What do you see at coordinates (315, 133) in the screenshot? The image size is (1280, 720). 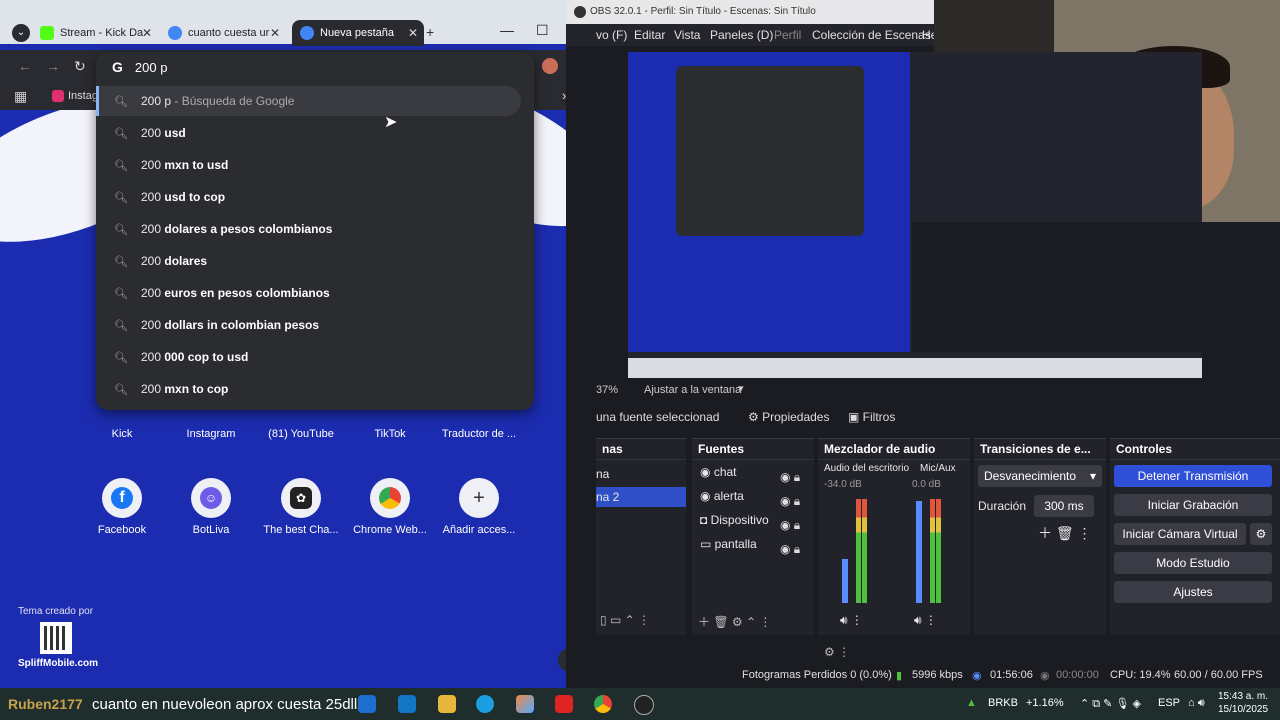 I see `suggestion-item: 🔍︎ 200 usd` at bounding box center [315, 133].